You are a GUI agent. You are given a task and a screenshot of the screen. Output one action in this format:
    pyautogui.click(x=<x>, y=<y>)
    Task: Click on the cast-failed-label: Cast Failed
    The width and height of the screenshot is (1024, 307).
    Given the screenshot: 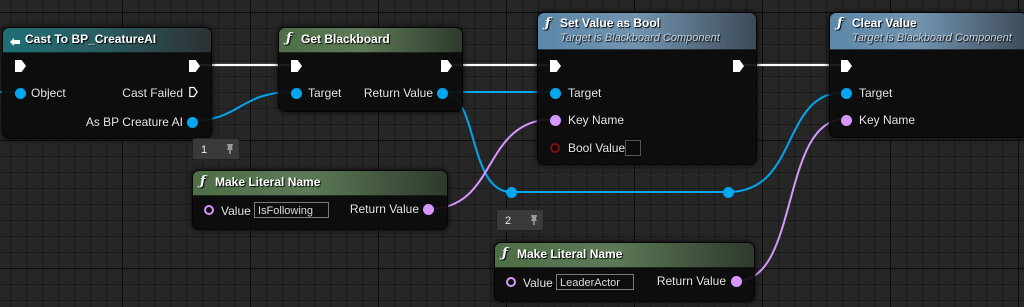 What is the action you would take?
    pyautogui.click(x=152, y=93)
    